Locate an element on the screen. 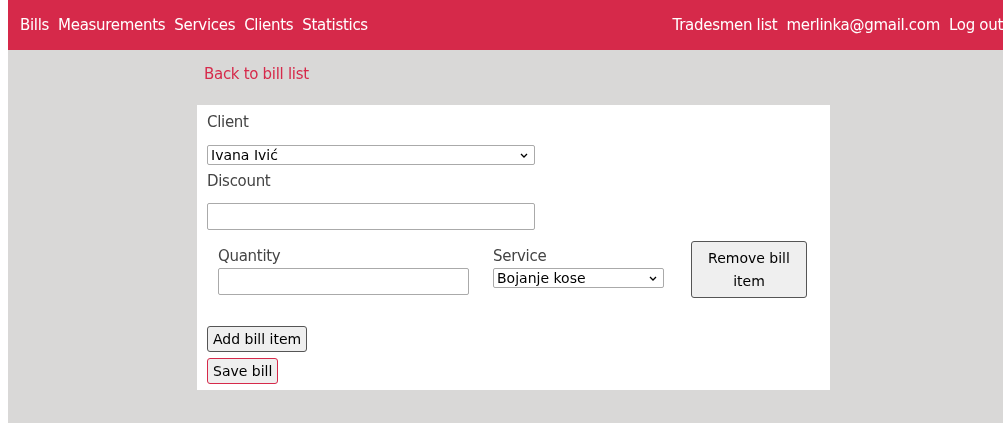 The image size is (1003, 423). discount-label: Discount is located at coordinates (239, 181).